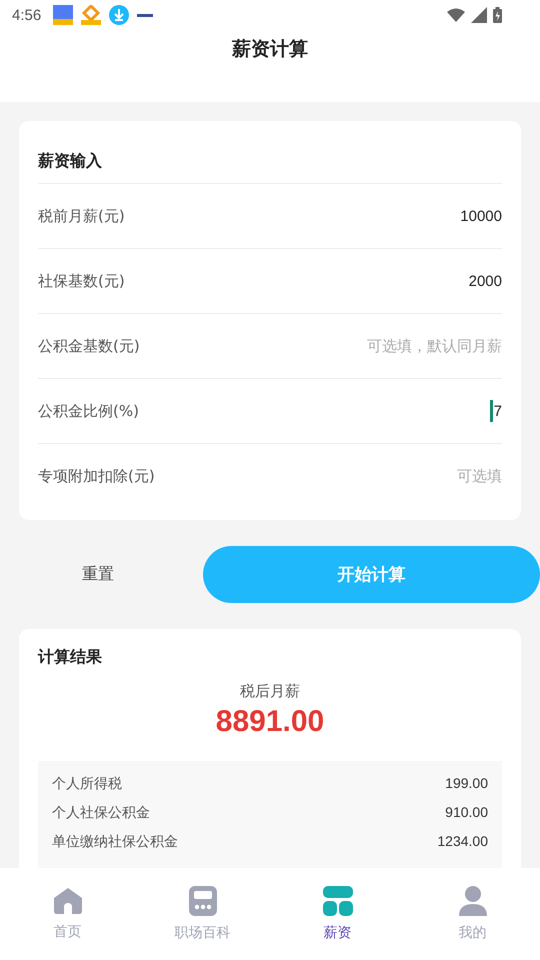  What do you see at coordinates (88, 411) in the screenshot?
I see `field-label: 公积金比例(%)` at bounding box center [88, 411].